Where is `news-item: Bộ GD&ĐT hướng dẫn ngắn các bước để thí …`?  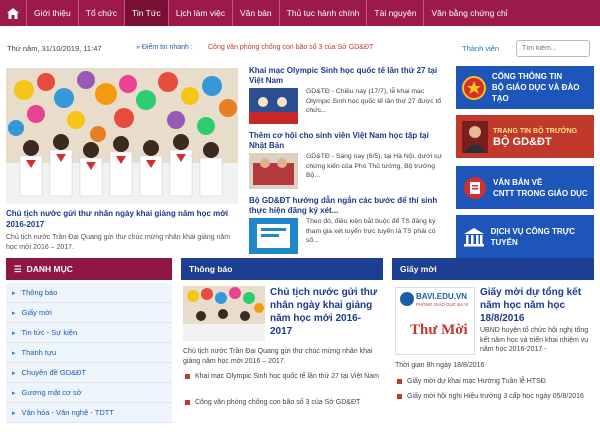
news-item: Bộ GD&ĐT hướng dẫn ngắn các bước để thí … is located at coordinates (347, 225).